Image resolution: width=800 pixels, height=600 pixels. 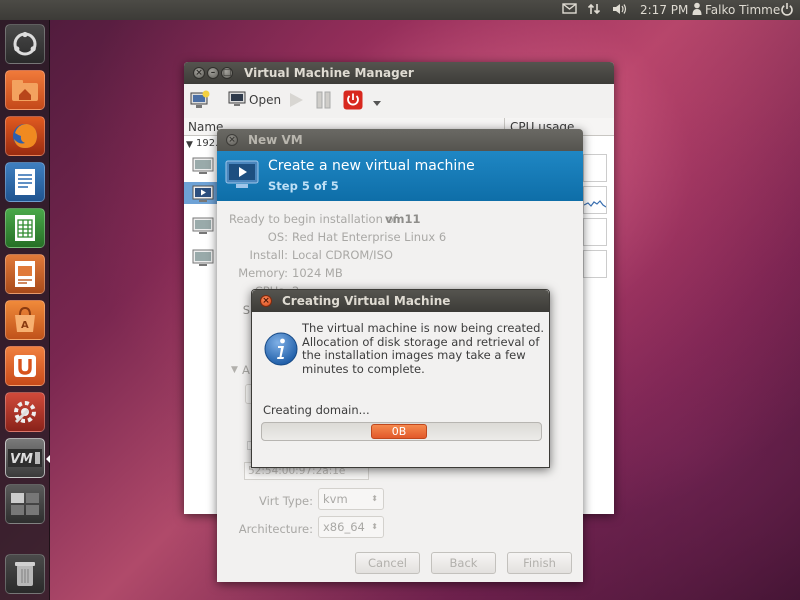 What do you see at coordinates (296, 101) in the screenshot?
I see `run-icon` at bounding box center [296, 101].